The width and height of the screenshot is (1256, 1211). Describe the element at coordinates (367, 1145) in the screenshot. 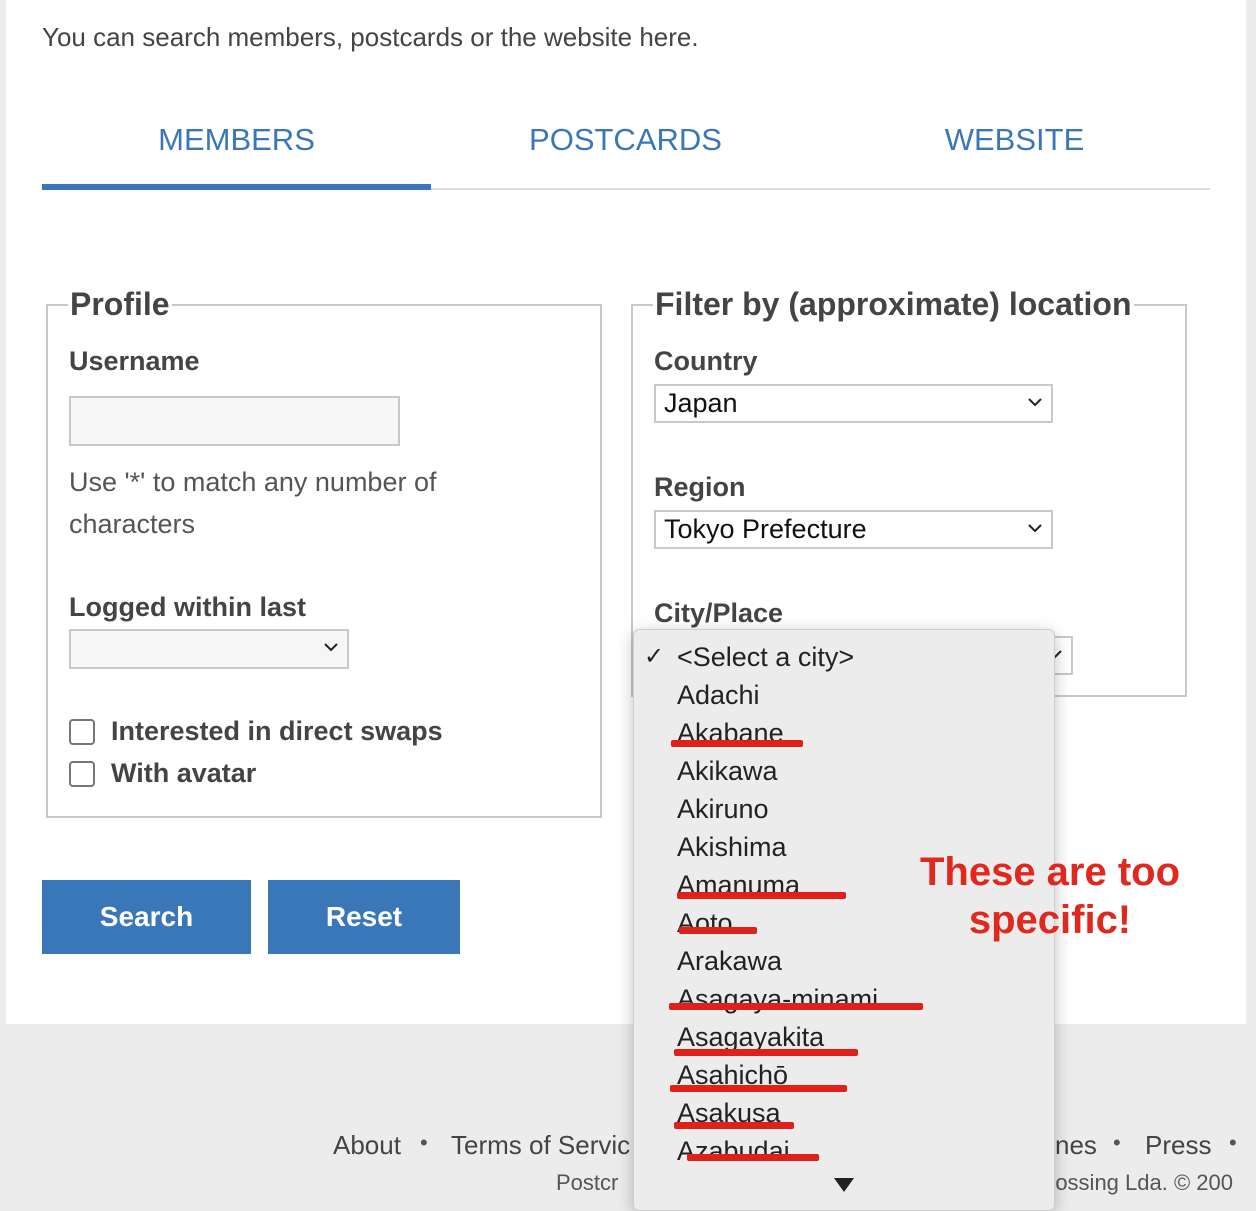

I see `footer-link-about: About` at that location.